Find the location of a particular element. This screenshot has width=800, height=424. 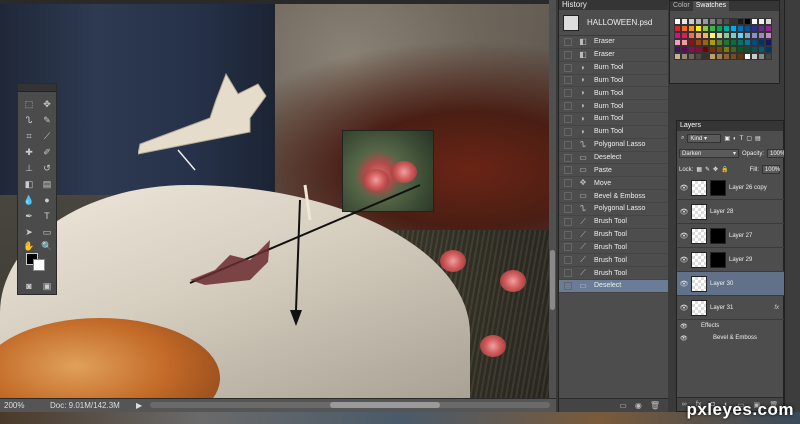

layer-row: 👁 Layer 28 is located at coordinates (731, 212).